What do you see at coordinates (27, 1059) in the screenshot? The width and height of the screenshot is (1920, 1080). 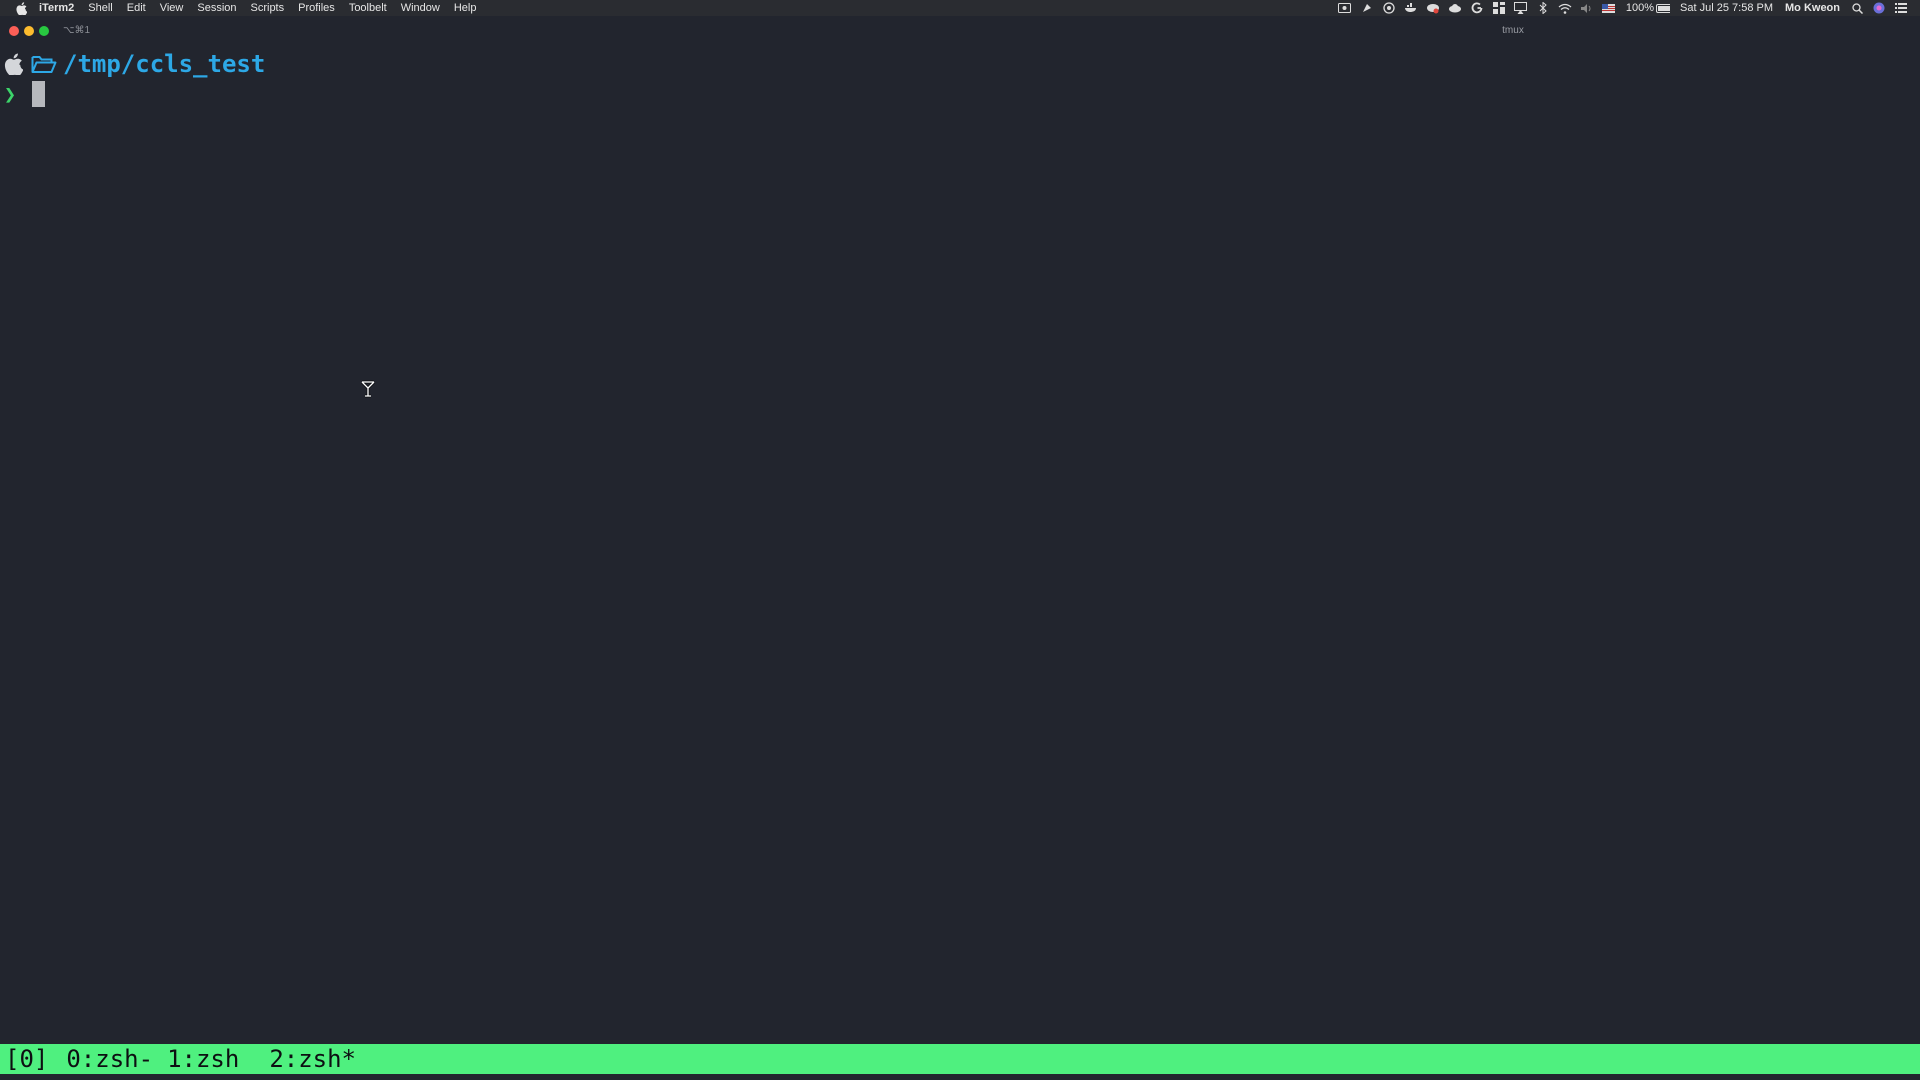 I see `tmux-session-label: [0]` at bounding box center [27, 1059].